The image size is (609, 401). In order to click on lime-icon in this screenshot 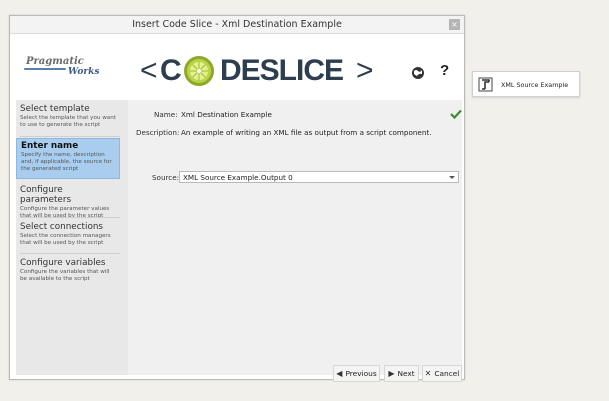, I will do `click(199, 71)`.